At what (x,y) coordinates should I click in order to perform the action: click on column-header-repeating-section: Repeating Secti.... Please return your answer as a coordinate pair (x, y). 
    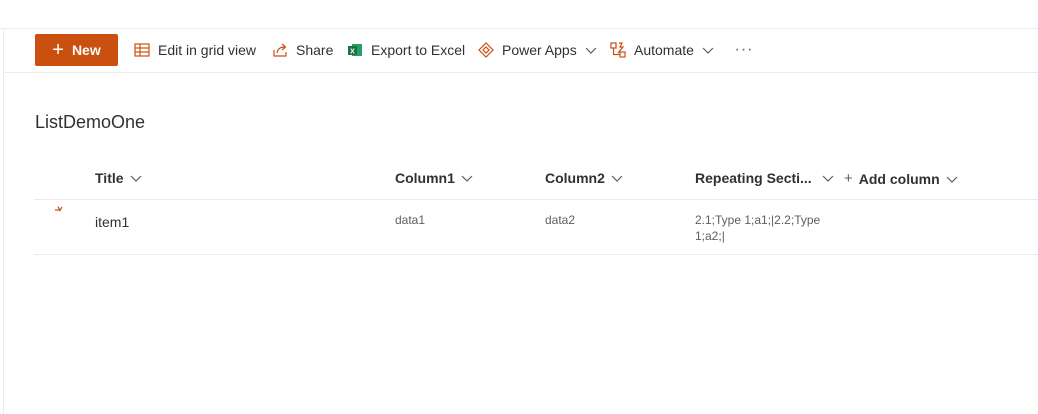
    Looking at the image, I should click on (764, 178).